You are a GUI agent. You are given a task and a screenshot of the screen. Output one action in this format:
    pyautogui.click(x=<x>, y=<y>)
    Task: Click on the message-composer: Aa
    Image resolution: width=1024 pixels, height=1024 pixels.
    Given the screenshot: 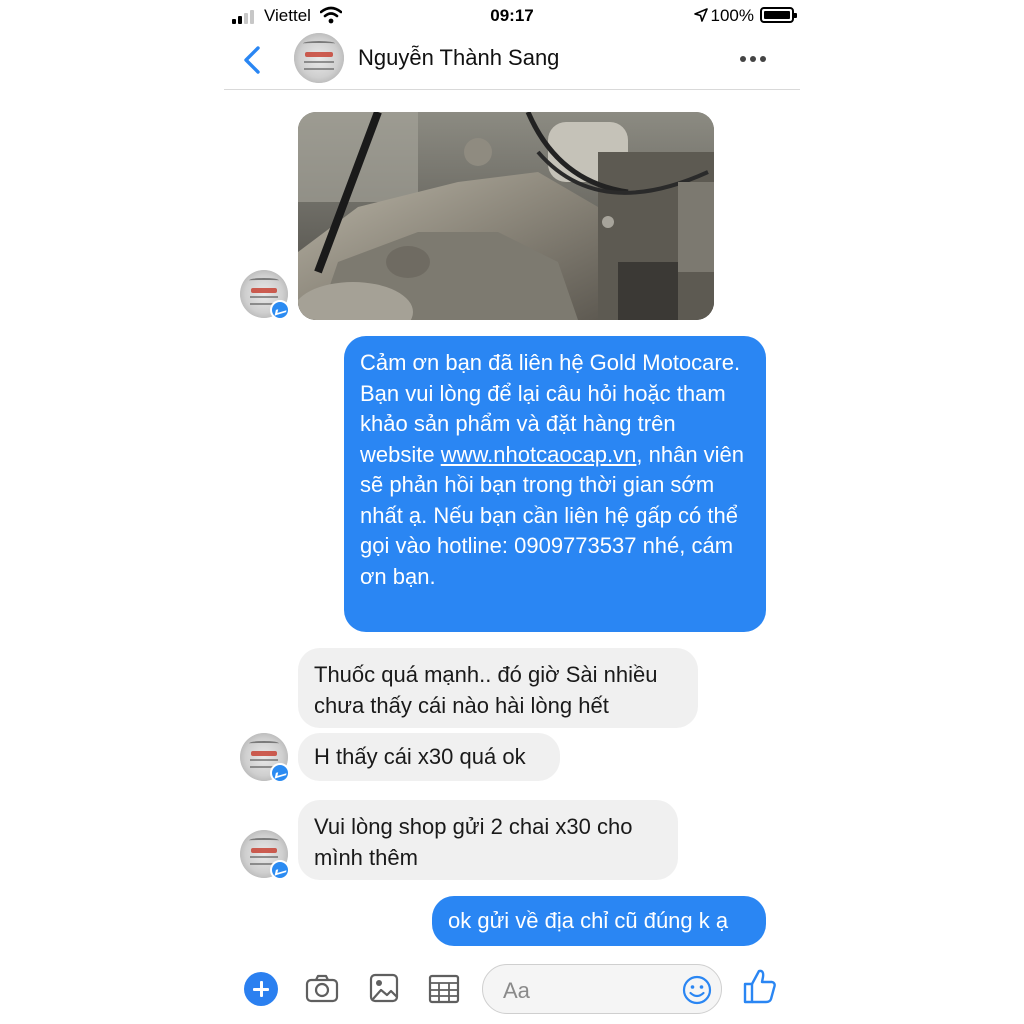 What is the action you would take?
    pyautogui.click(x=512, y=987)
    